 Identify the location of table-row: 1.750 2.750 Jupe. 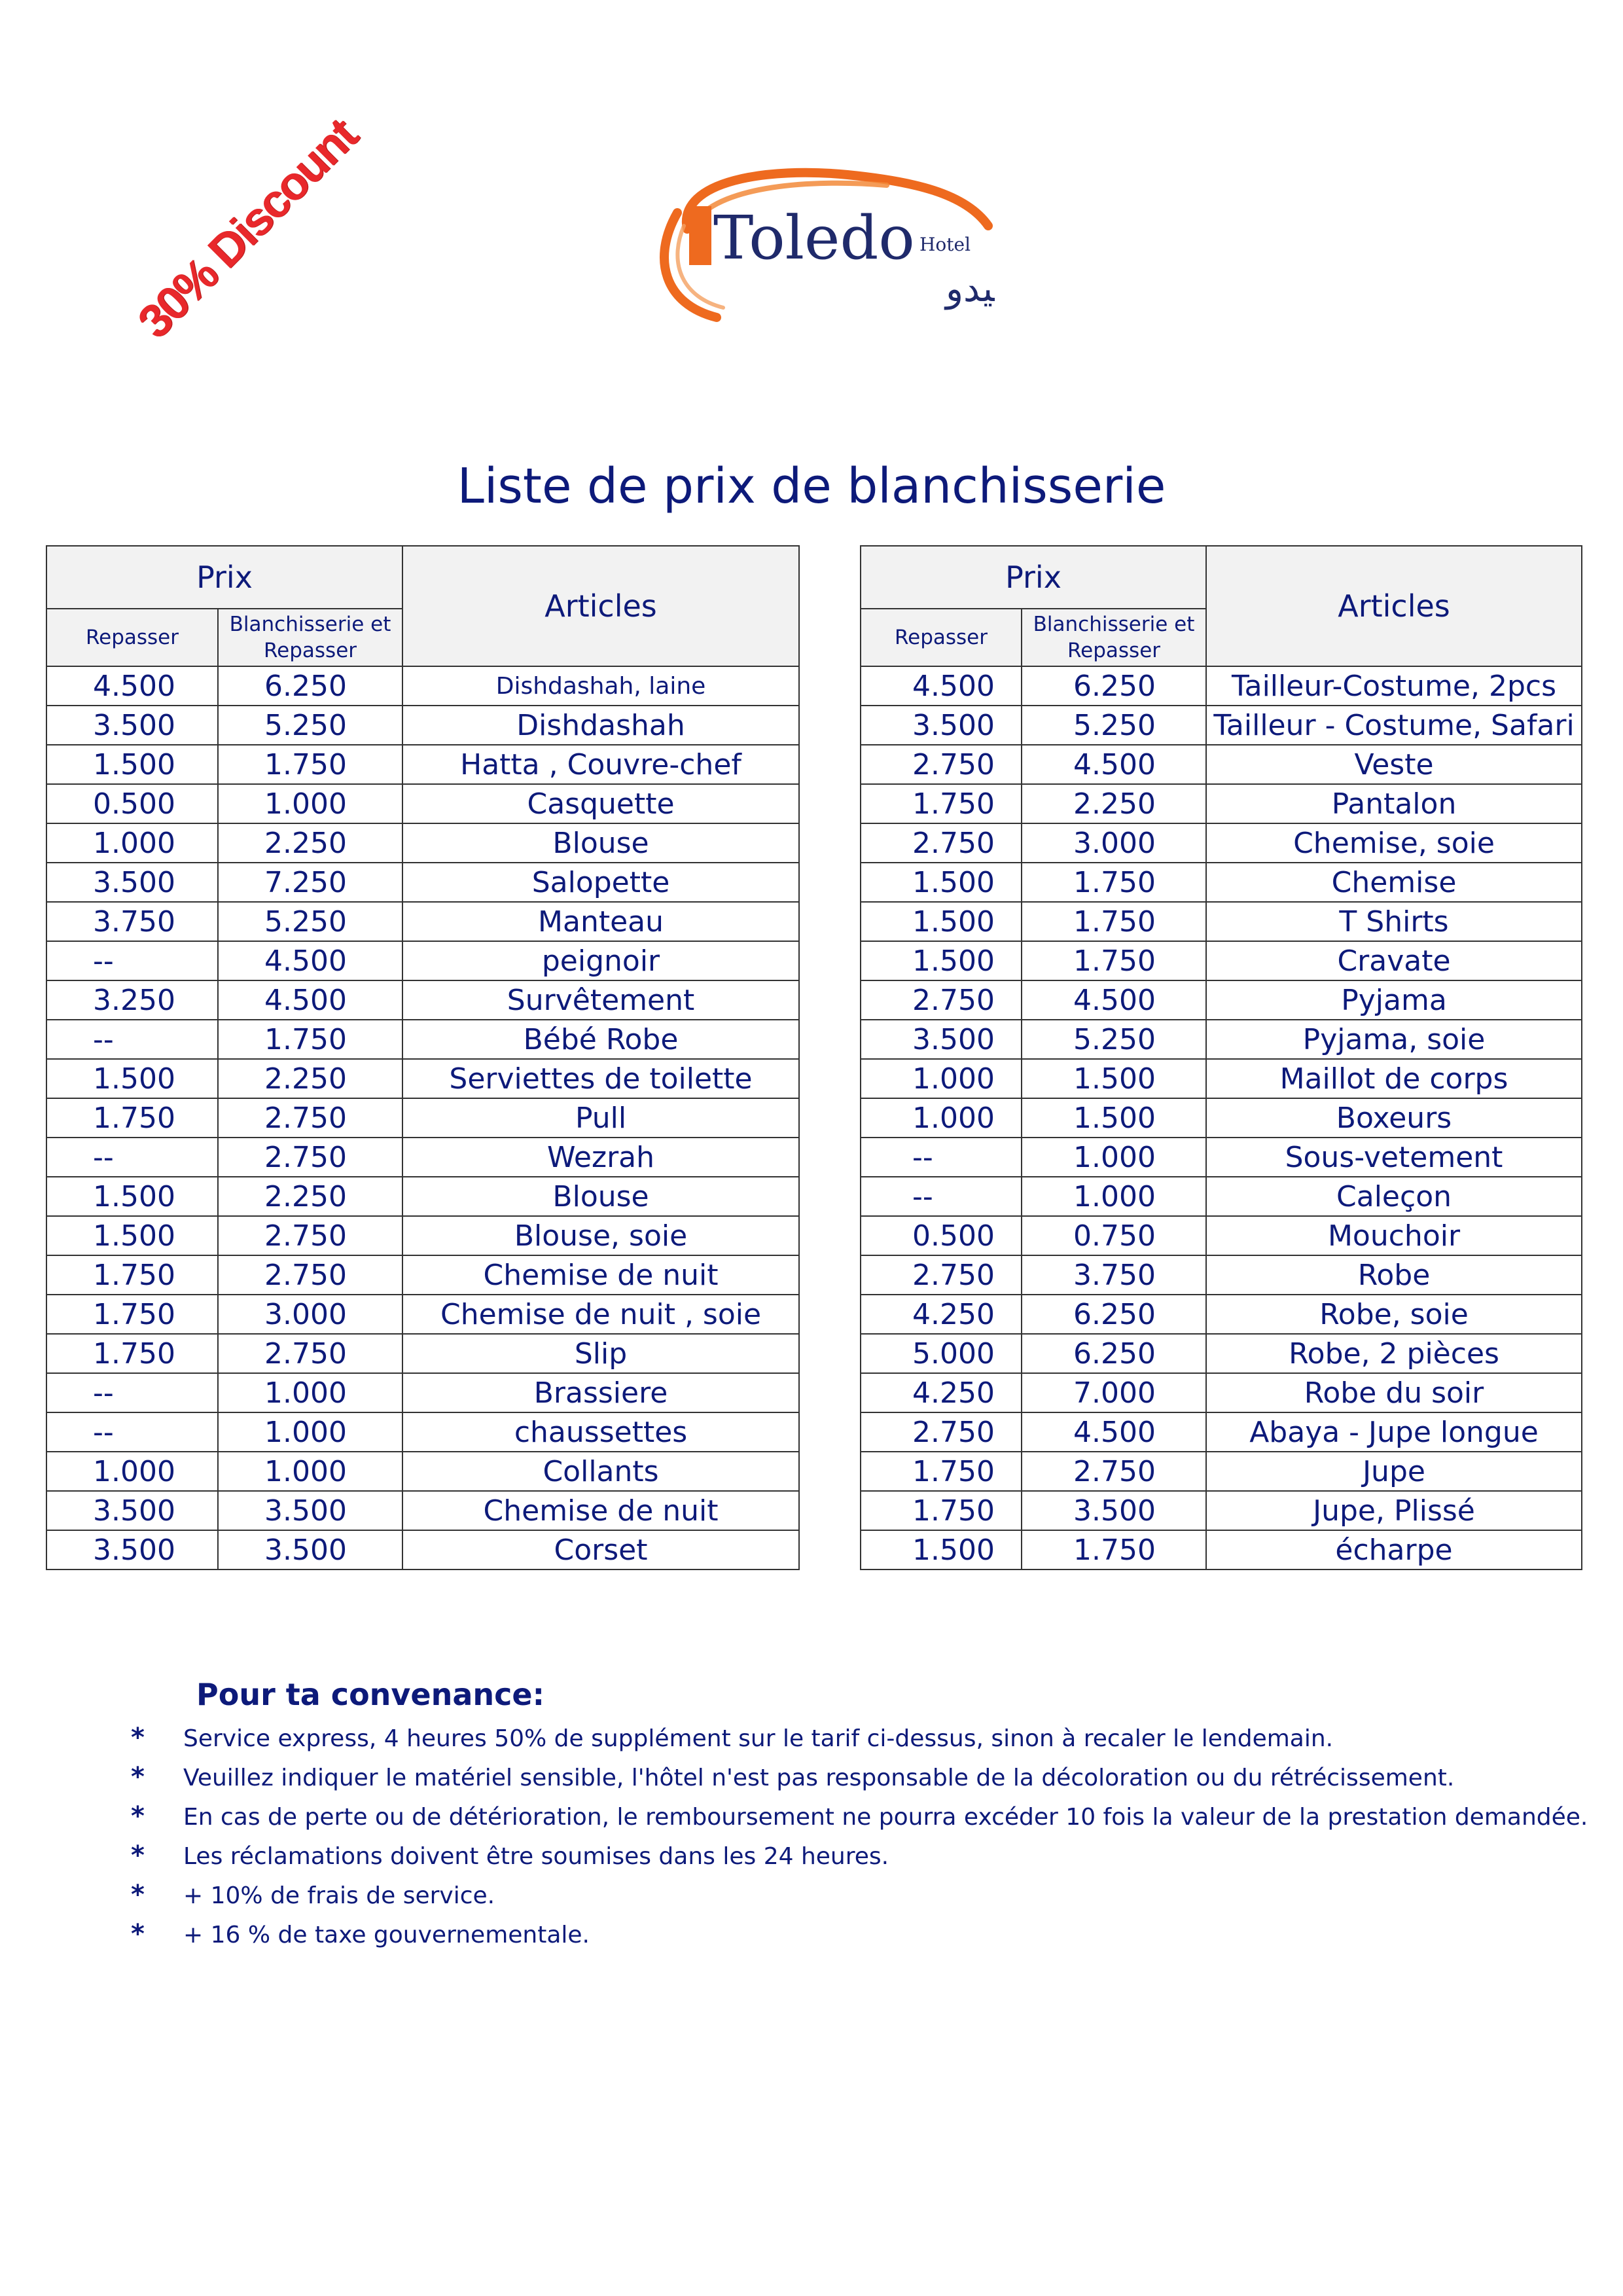
(1222, 1472).